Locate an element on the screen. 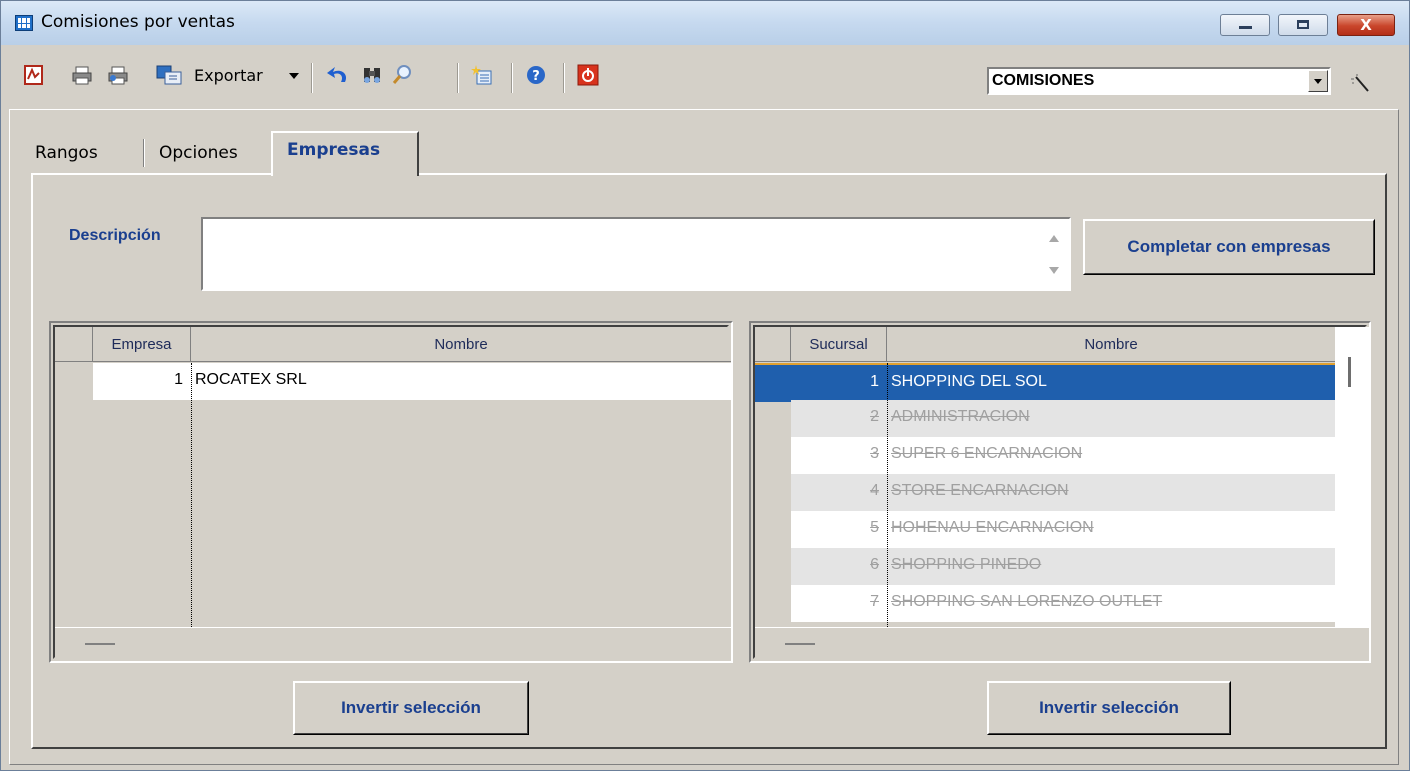 The height and width of the screenshot is (771, 1410). maximize-button is located at coordinates (1303, 25).